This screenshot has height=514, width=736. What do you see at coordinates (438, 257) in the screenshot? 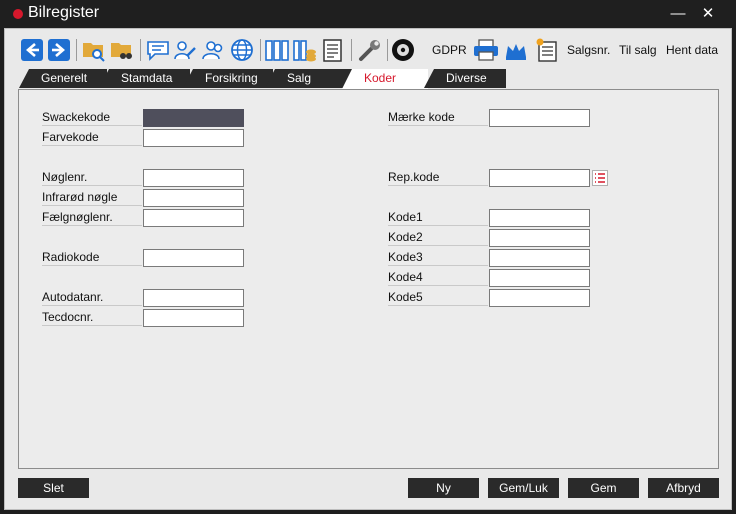
I see `kode3-label: Kode3` at bounding box center [438, 257].